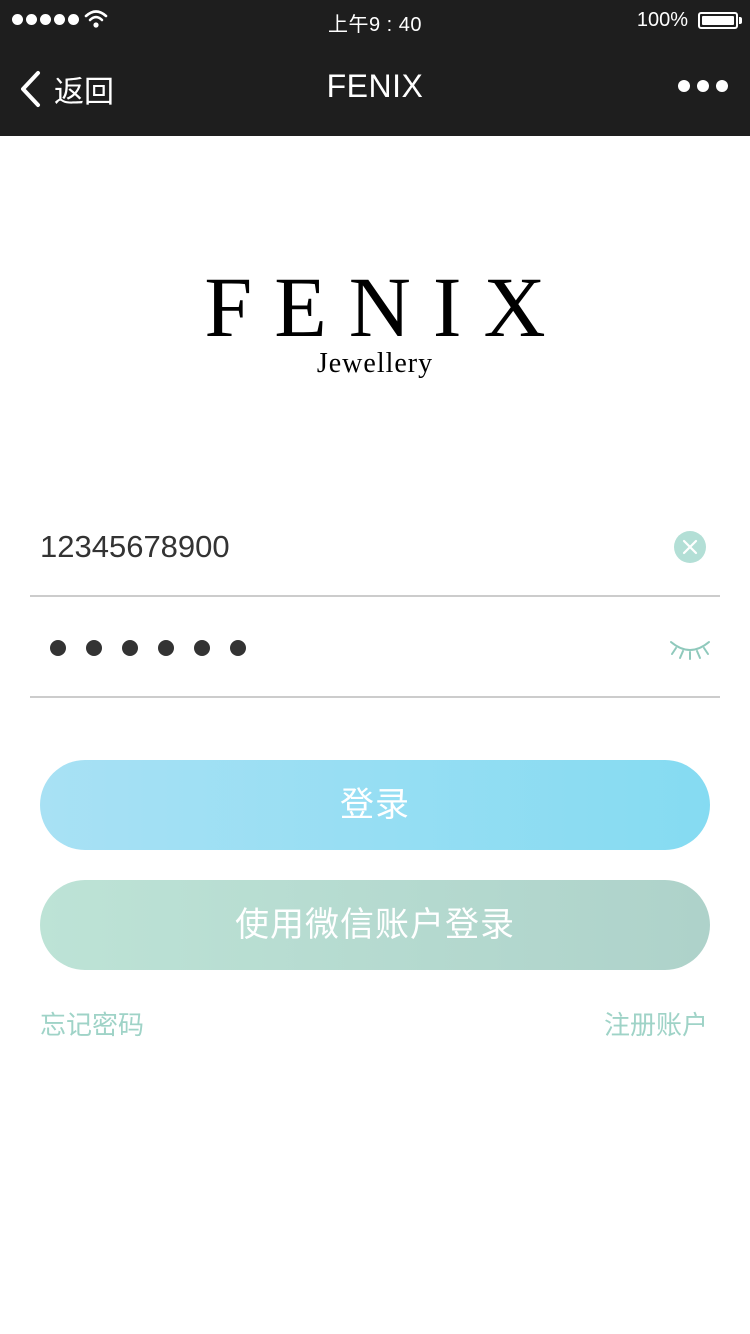 The height and width of the screenshot is (1334, 750). I want to click on more-options-button, so click(703, 86).